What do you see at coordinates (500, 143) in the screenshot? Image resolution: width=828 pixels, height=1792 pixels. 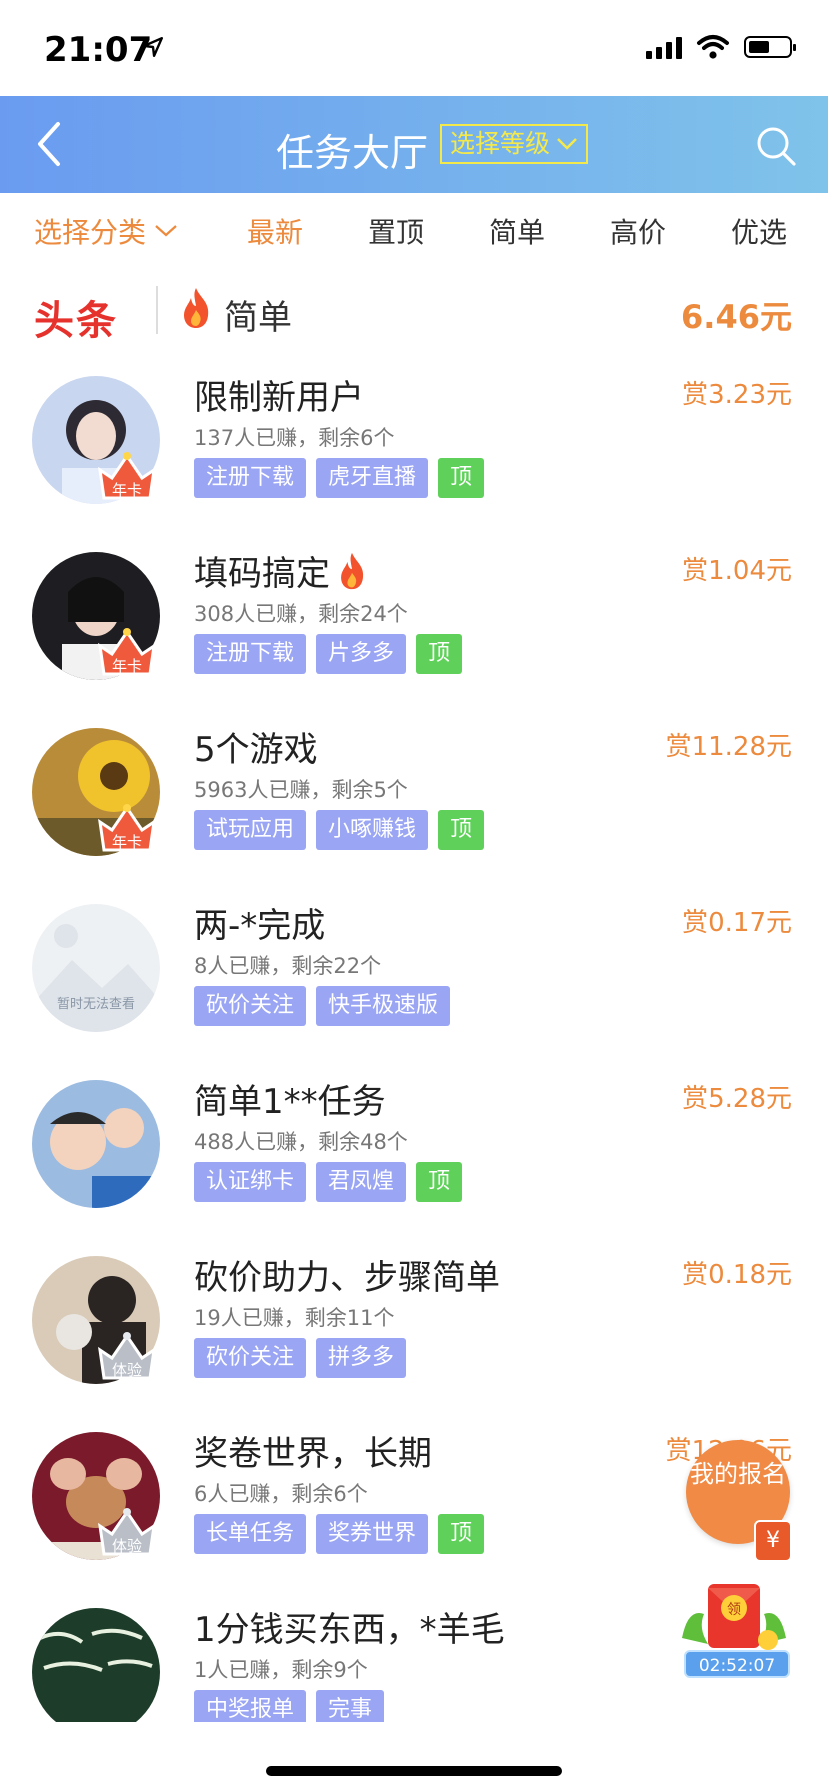 I see `select-level-label: 选择等级` at bounding box center [500, 143].